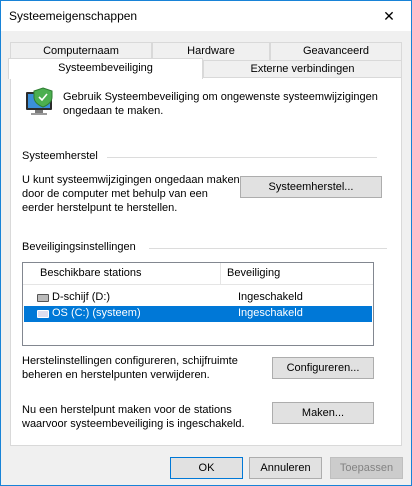 The width and height of the screenshot is (412, 486). I want to click on tab-system-protection: Systeembeveiliging, so click(105, 68).